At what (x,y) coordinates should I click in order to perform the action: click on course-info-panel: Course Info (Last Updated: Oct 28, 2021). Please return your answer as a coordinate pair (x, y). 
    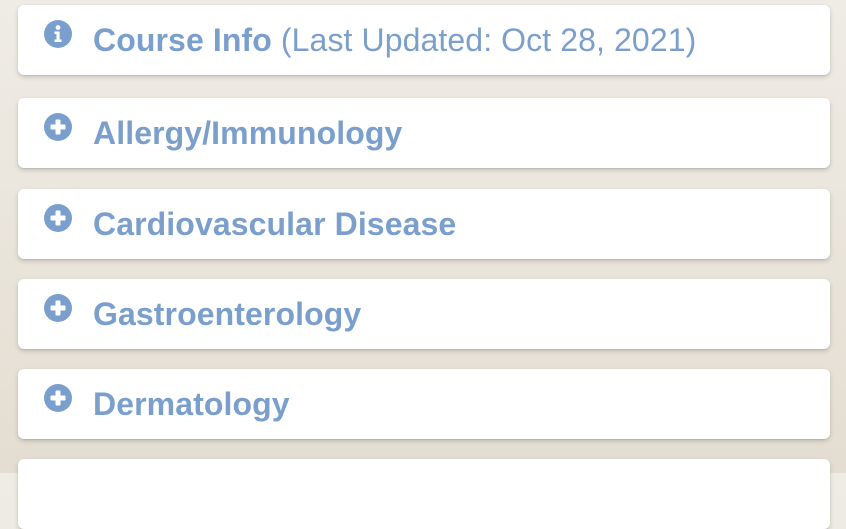
    Looking at the image, I should click on (424, 40).